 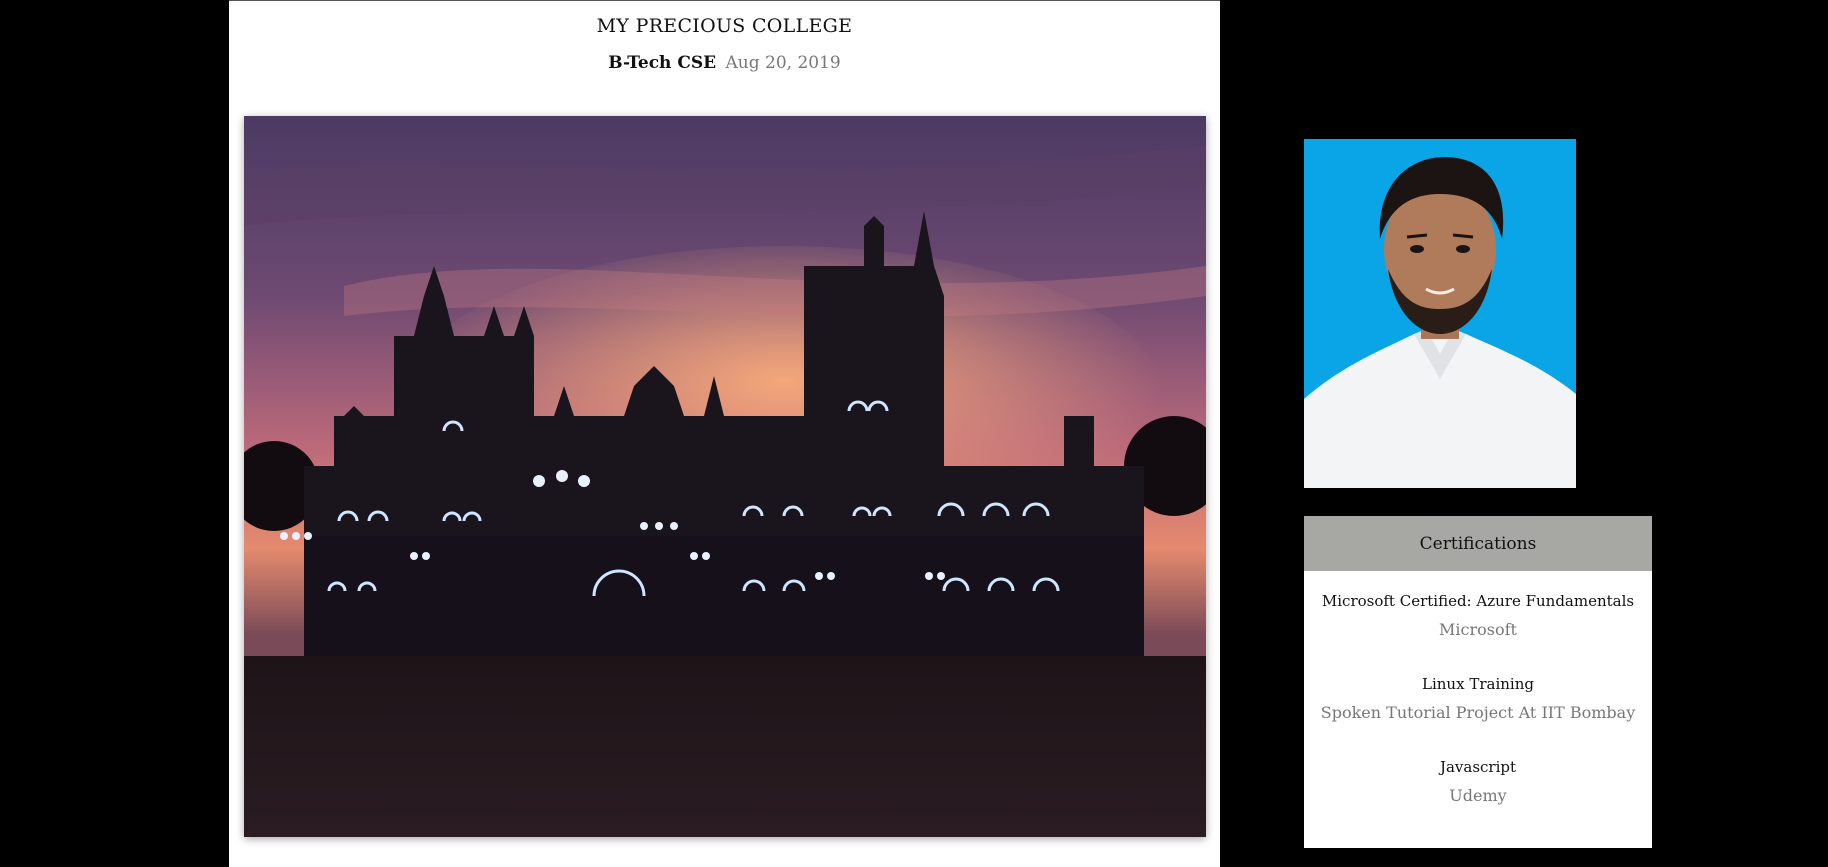 What do you see at coordinates (783, 63) in the screenshot?
I see `post-date: Aug 20, 2019` at bounding box center [783, 63].